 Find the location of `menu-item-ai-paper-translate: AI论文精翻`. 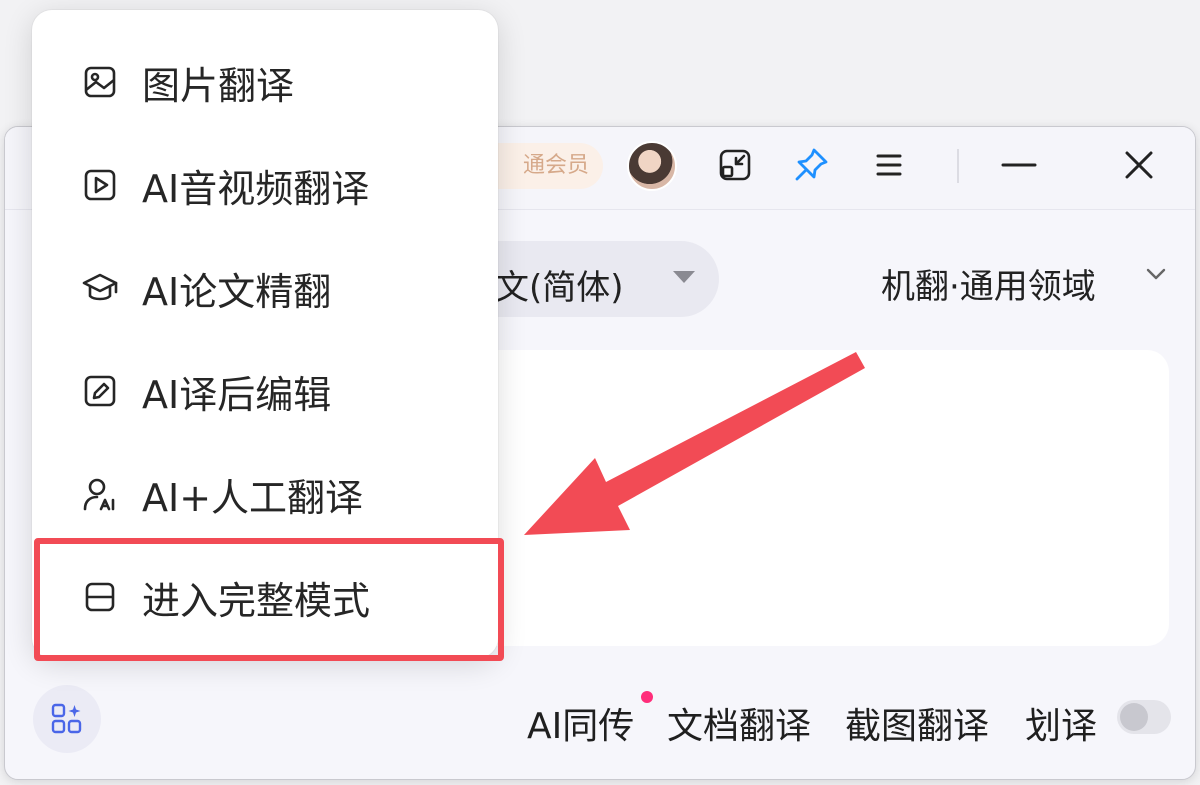

menu-item-ai-paper-translate: AI论文精翻 is located at coordinates (265, 288).